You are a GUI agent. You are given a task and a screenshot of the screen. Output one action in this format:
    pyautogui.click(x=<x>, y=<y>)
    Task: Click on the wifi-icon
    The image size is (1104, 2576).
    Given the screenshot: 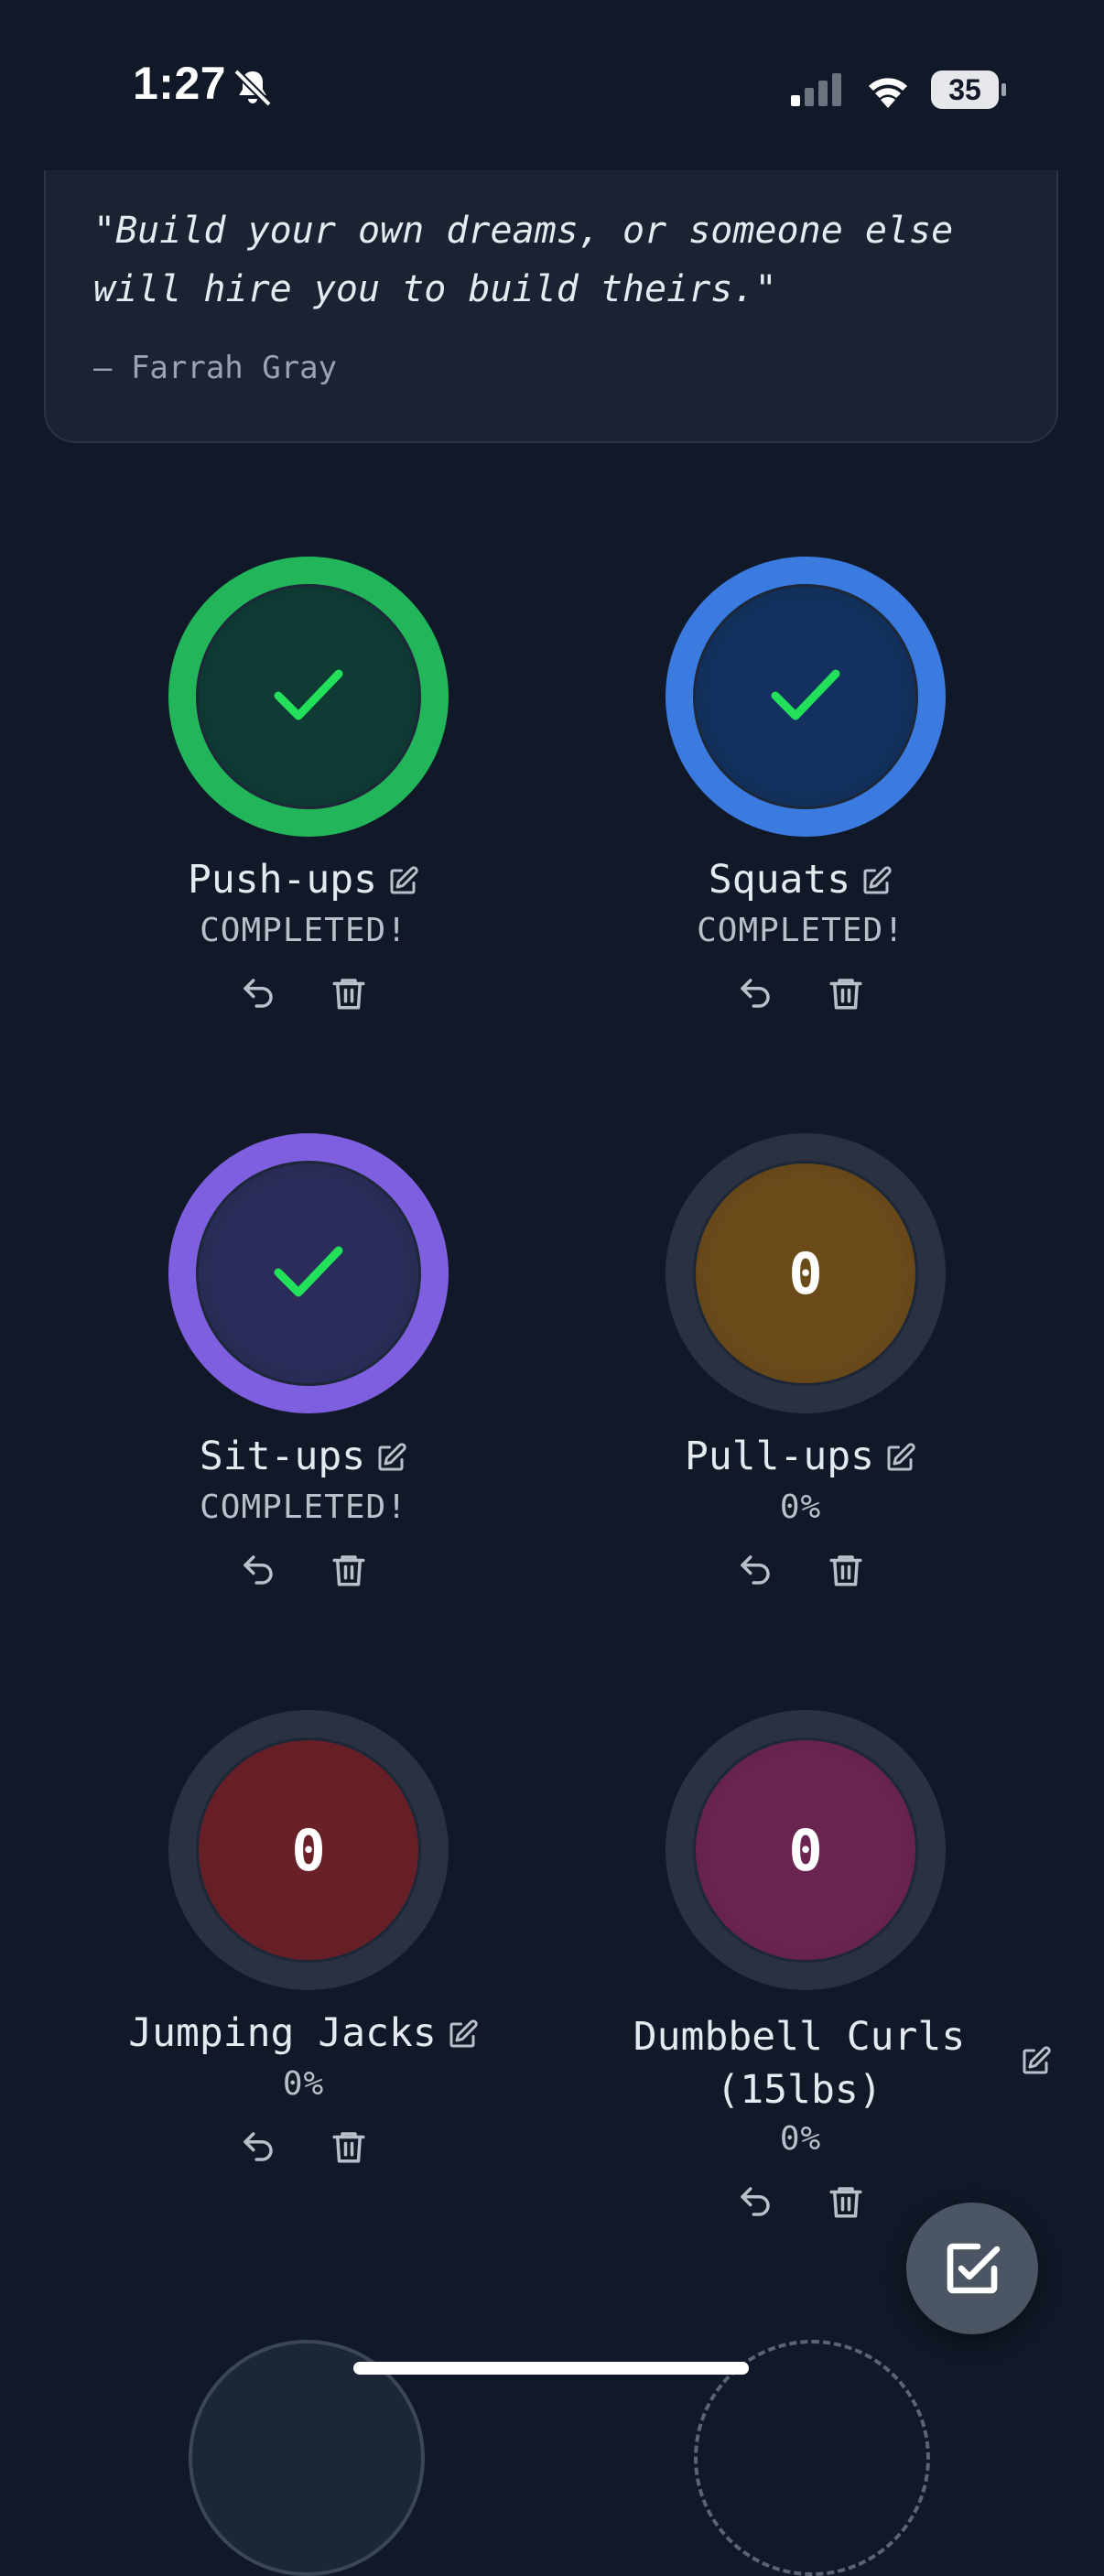 What is the action you would take?
    pyautogui.click(x=888, y=93)
    